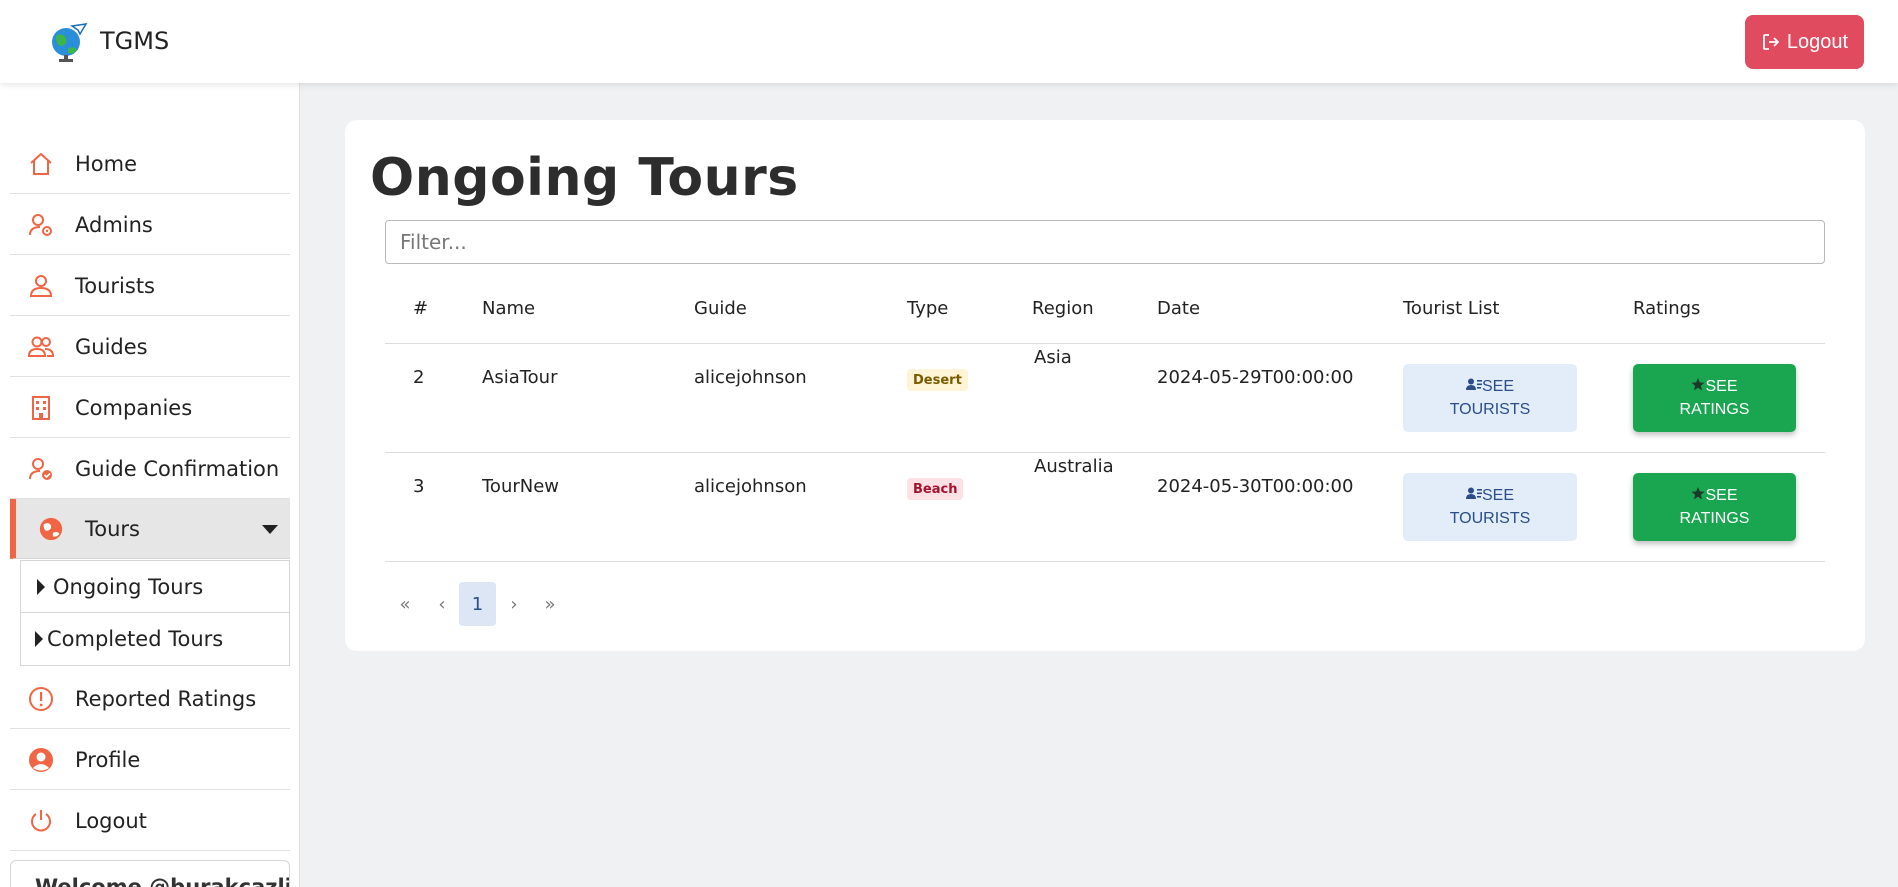 Image resolution: width=1898 pixels, height=887 pixels. What do you see at coordinates (1255, 377) in the screenshot?
I see `cell-date: 2024-05-29T00:00:00` at bounding box center [1255, 377].